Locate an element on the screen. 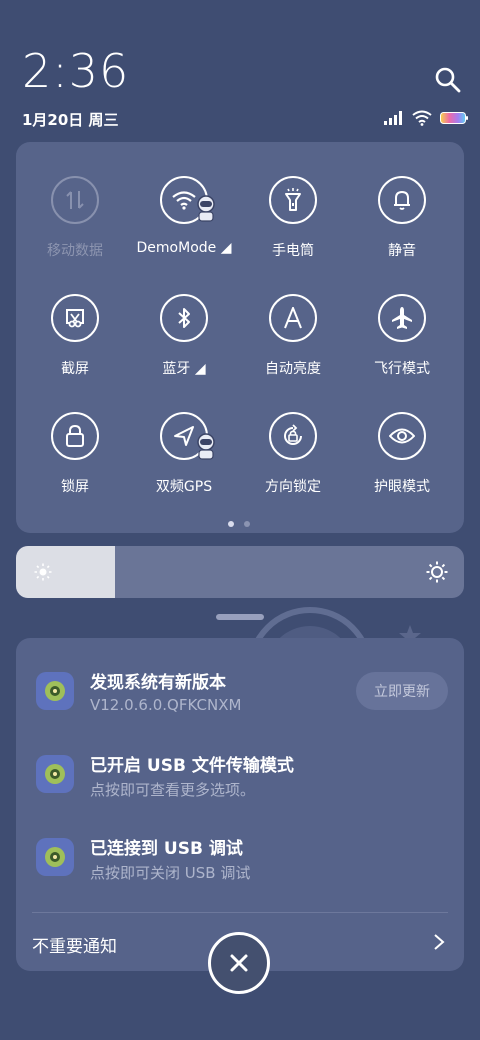  toggle-rotation-lock: 方向锁定 is located at coordinates (294, 467).